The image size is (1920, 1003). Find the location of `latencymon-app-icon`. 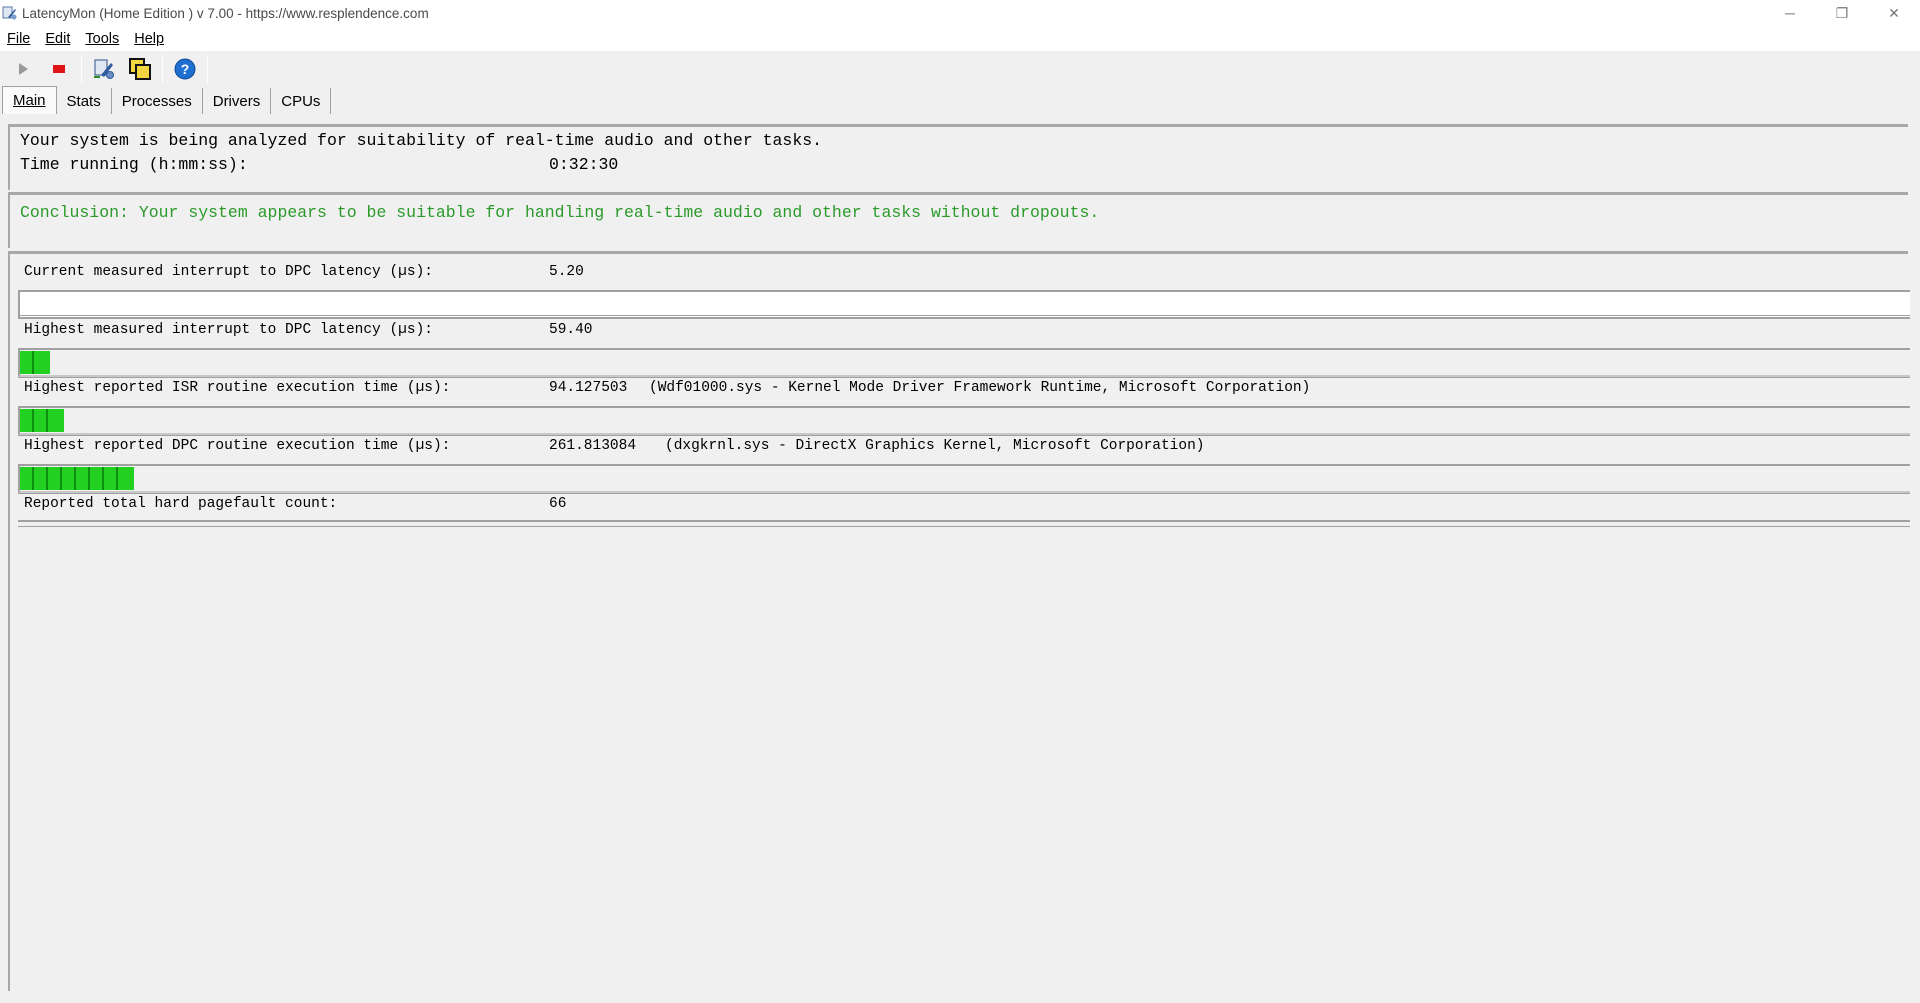

latencymon-app-icon is located at coordinates (10, 13).